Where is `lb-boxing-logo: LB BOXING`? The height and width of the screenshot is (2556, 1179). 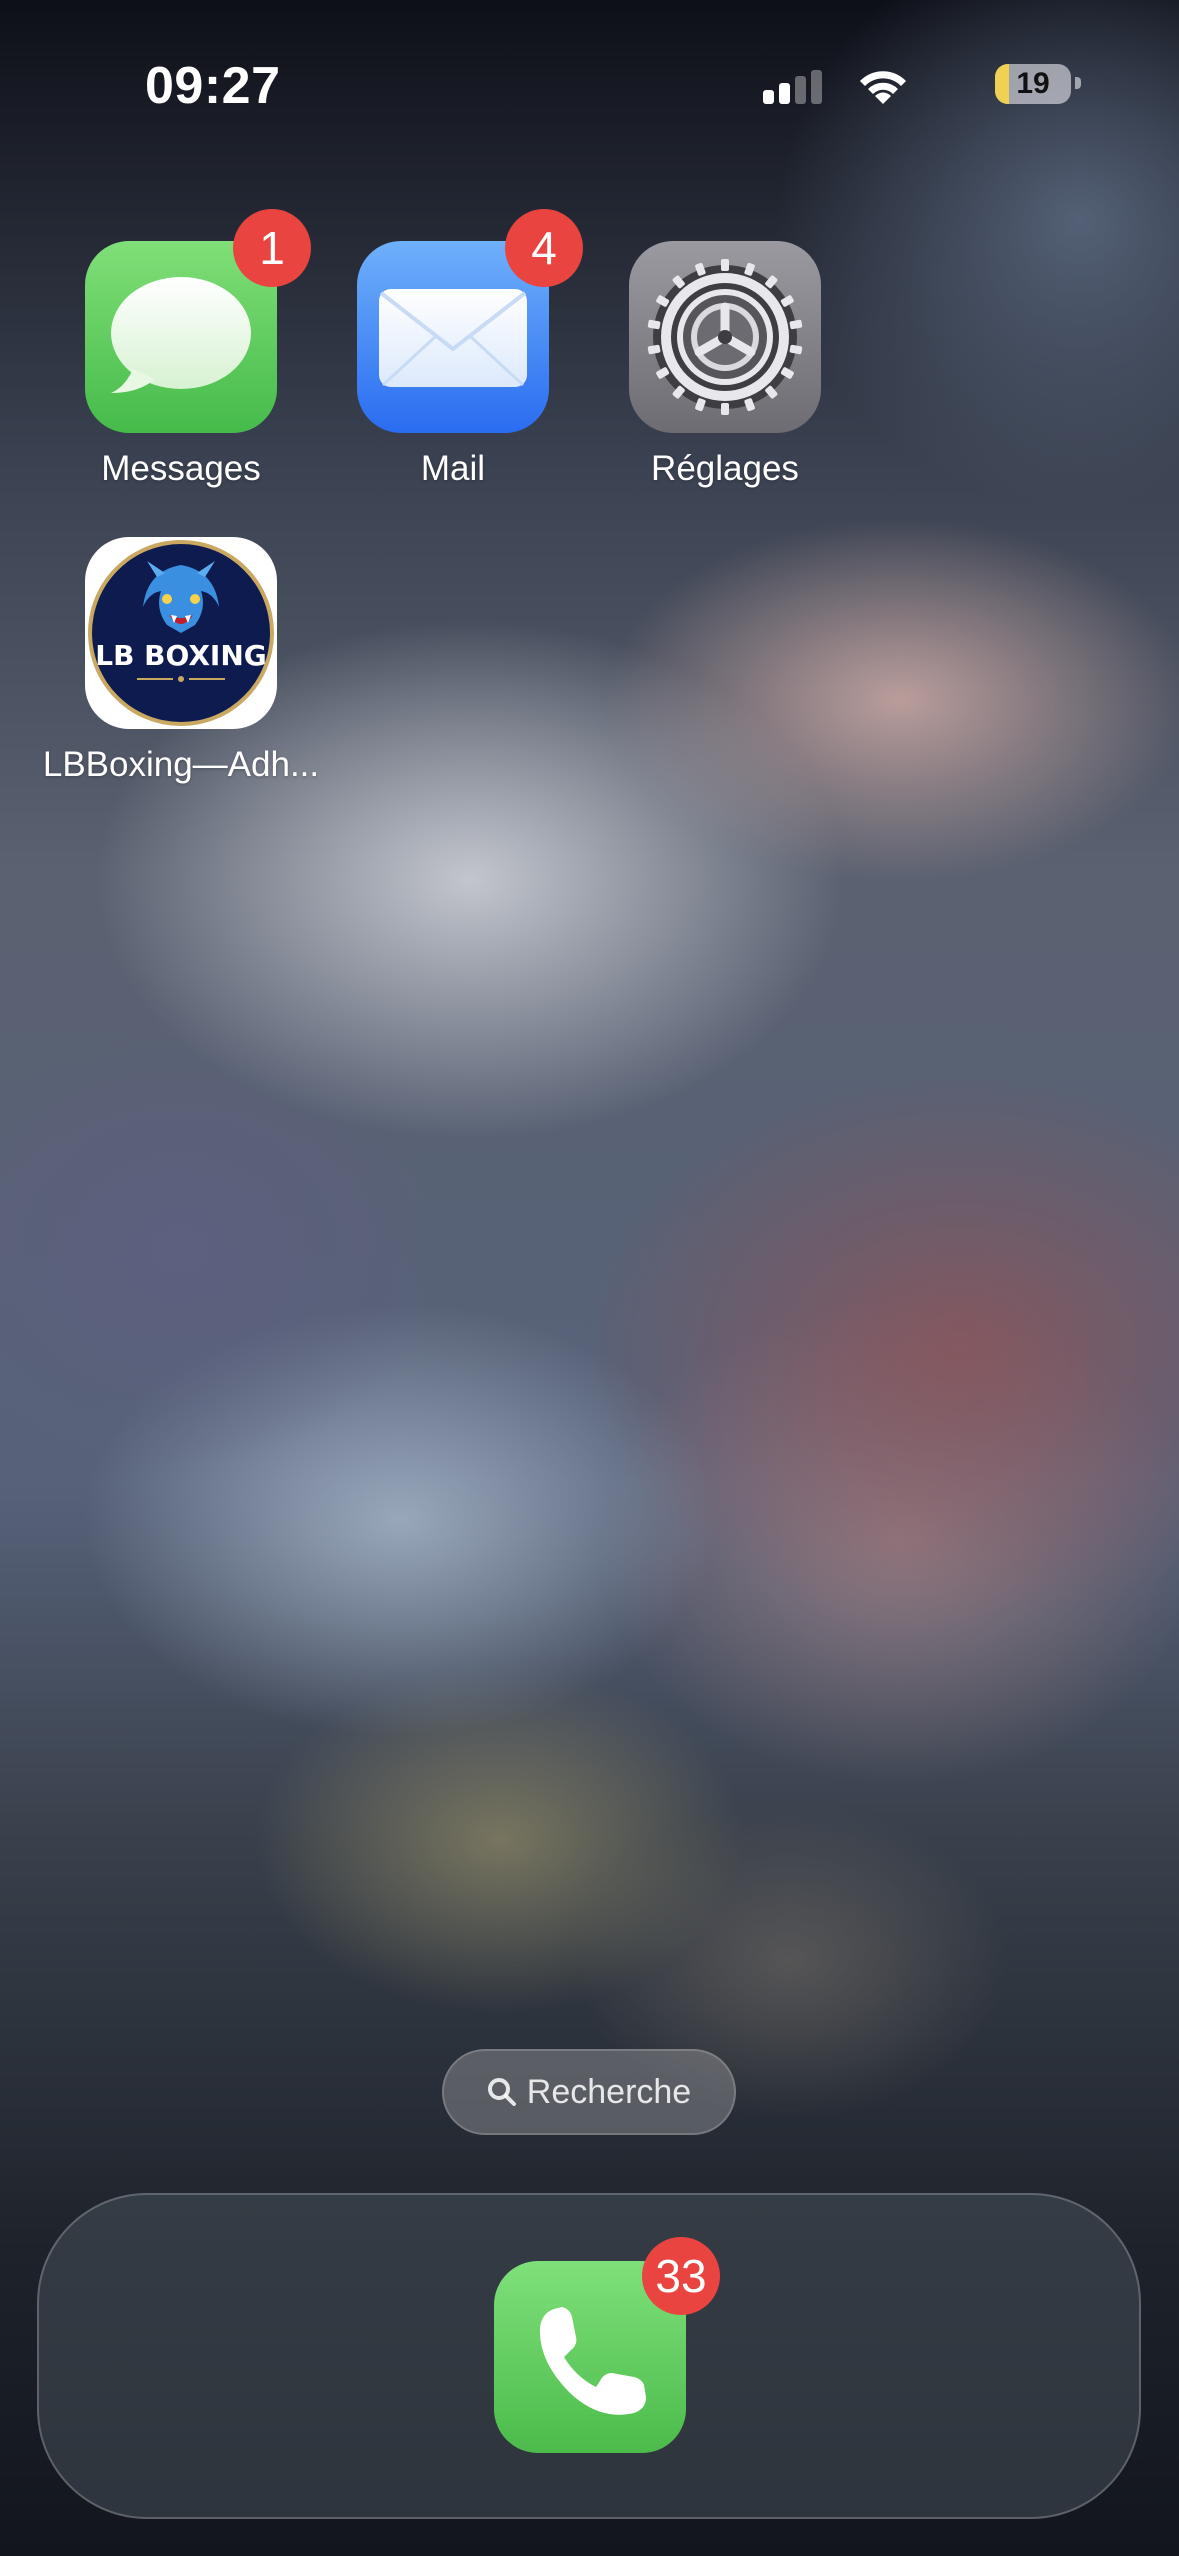 lb-boxing-logo: LB BOXING is located at coordinates (181, 633).